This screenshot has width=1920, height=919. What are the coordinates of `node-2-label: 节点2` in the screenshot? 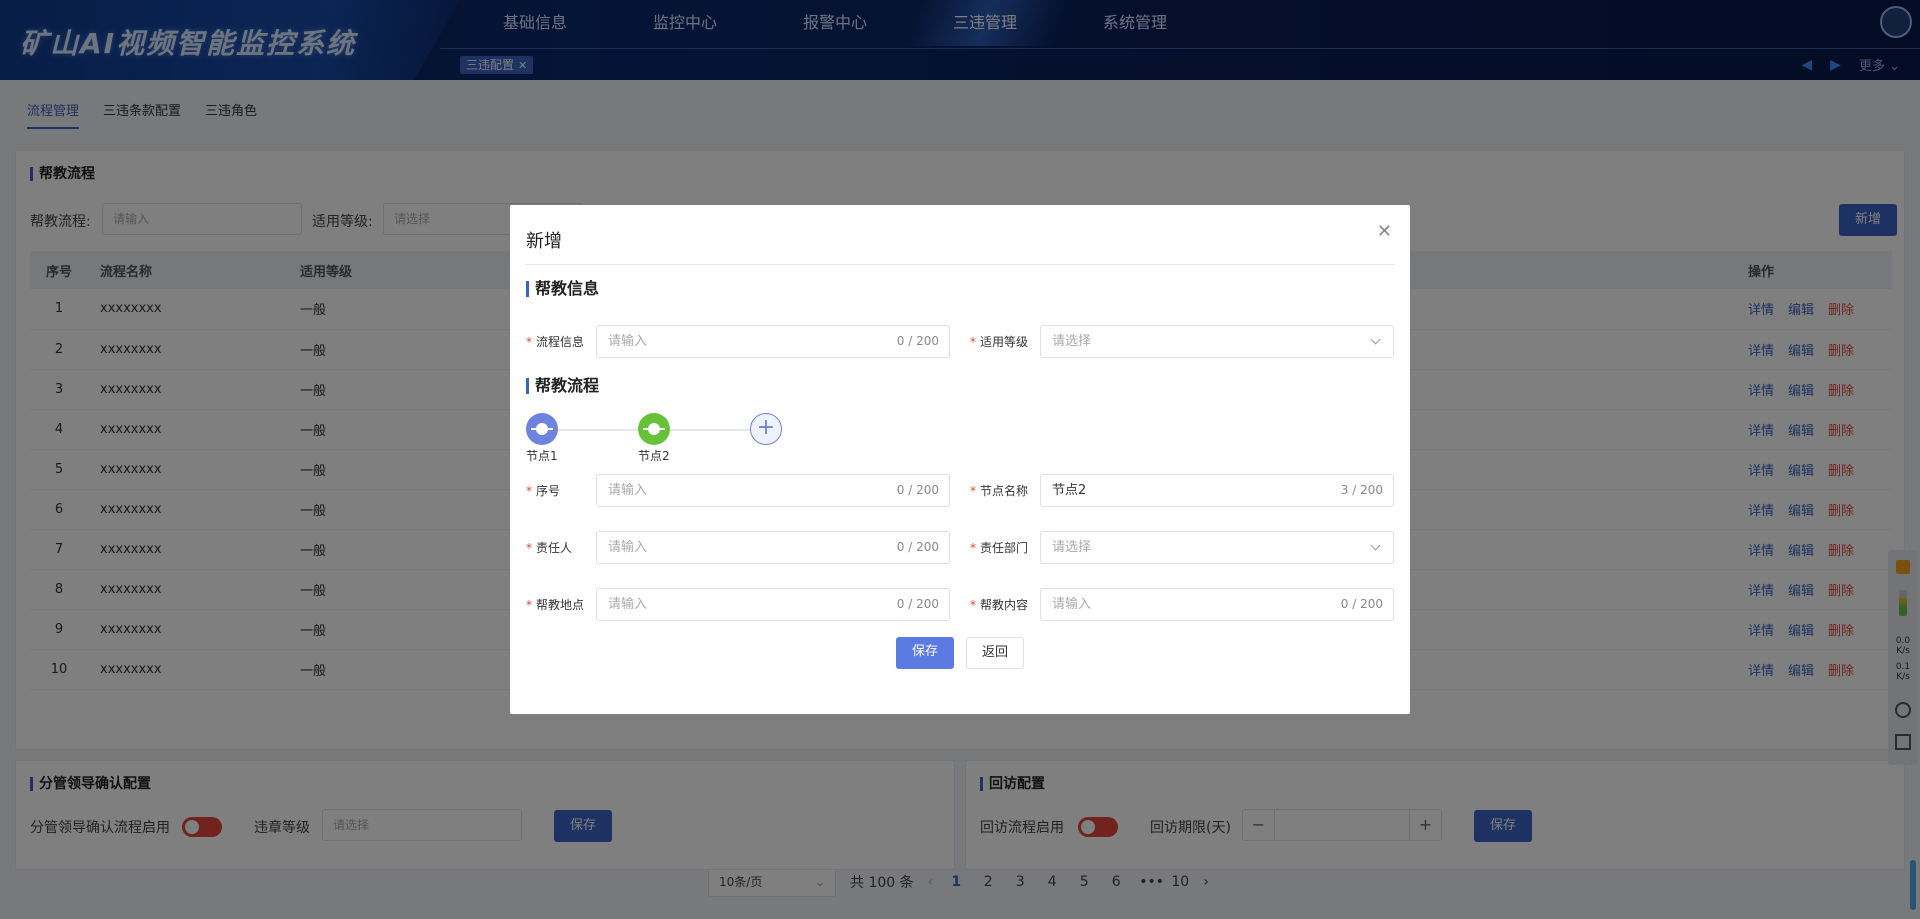 It's located at (654, 456).